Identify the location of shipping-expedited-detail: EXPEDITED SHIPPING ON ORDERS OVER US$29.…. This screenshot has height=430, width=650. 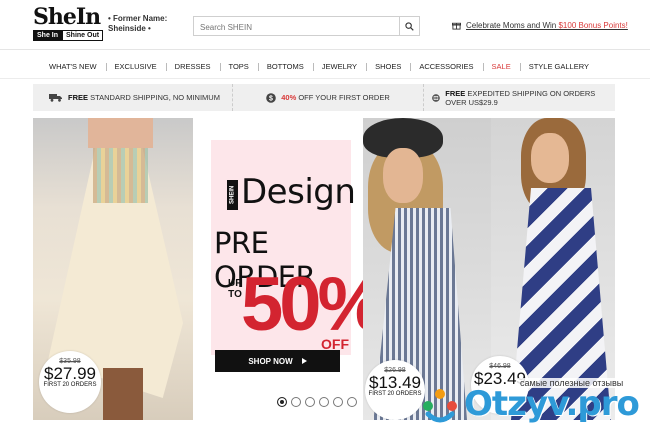
(520, 97).